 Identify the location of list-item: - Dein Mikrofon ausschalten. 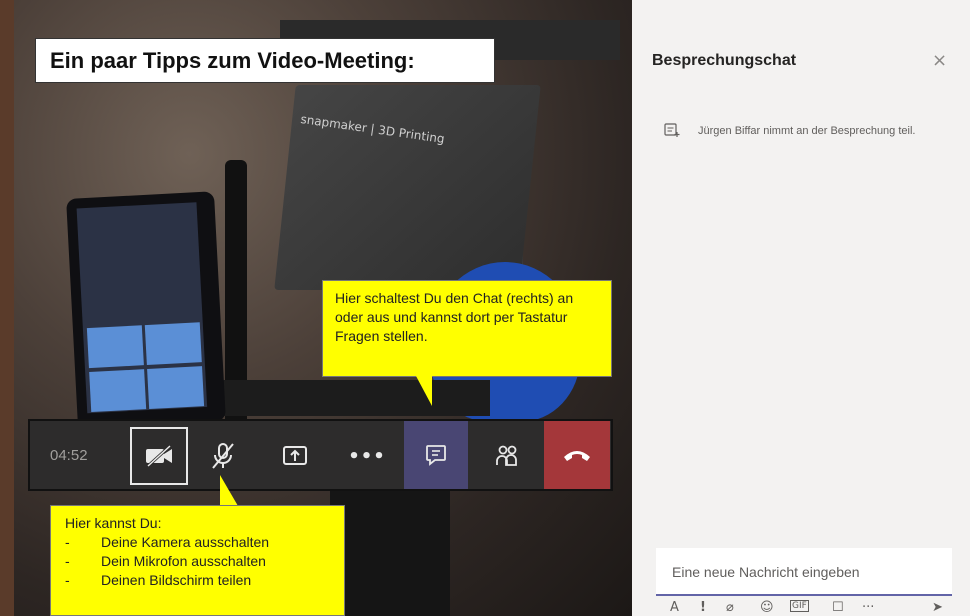
(197, 561).